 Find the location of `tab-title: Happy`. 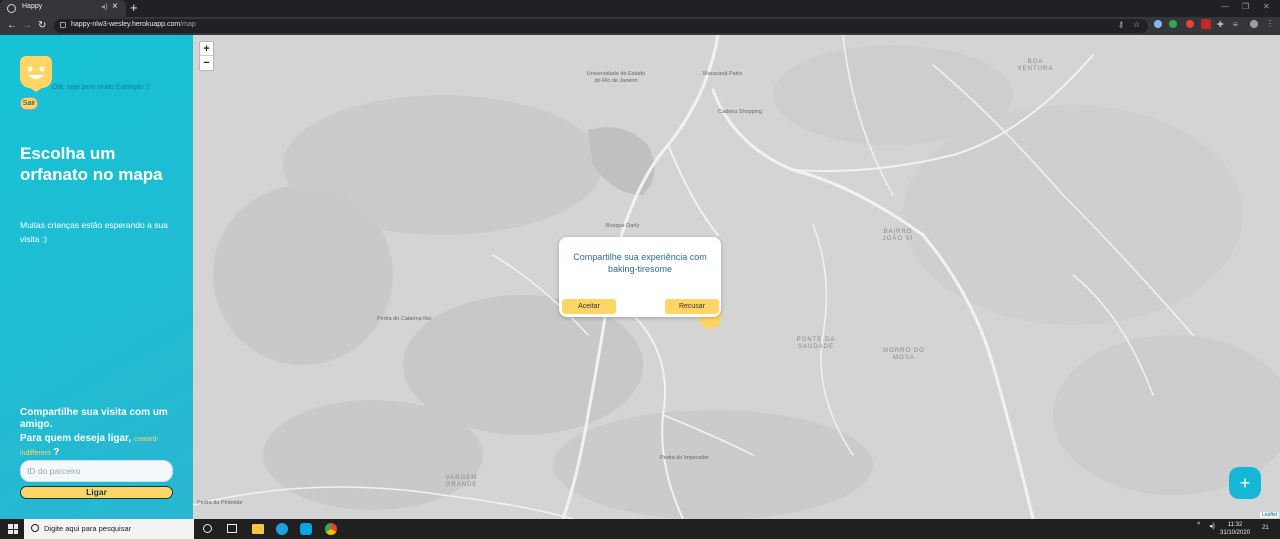

tab-title: Happy is located at coordinates (32, 6).